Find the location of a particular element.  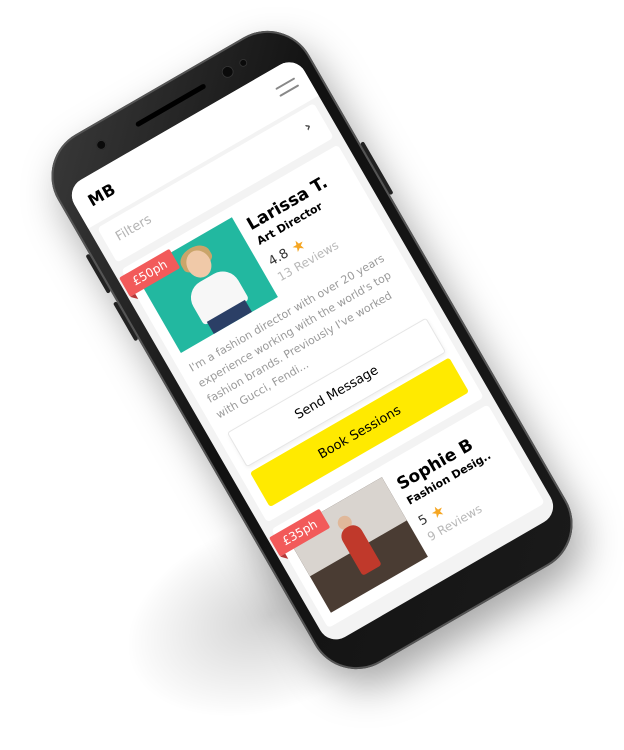

rating-value: 5 is located at coordinates (423, 520).